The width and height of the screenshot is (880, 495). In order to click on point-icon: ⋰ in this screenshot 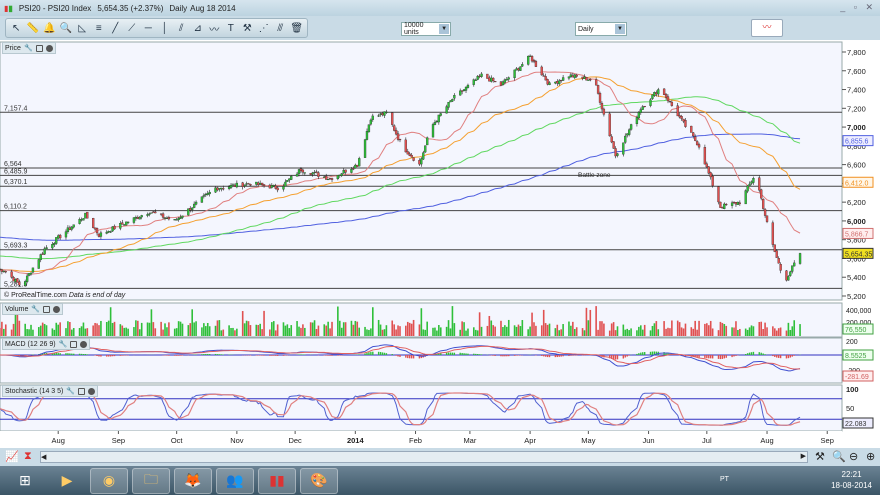, I will do `click(264, 28)`.